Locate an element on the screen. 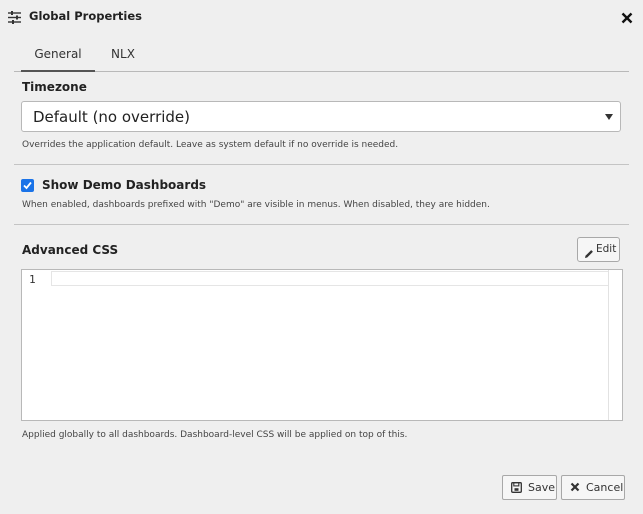  tab-nlx: NLX is located at coordinates (123, 54).